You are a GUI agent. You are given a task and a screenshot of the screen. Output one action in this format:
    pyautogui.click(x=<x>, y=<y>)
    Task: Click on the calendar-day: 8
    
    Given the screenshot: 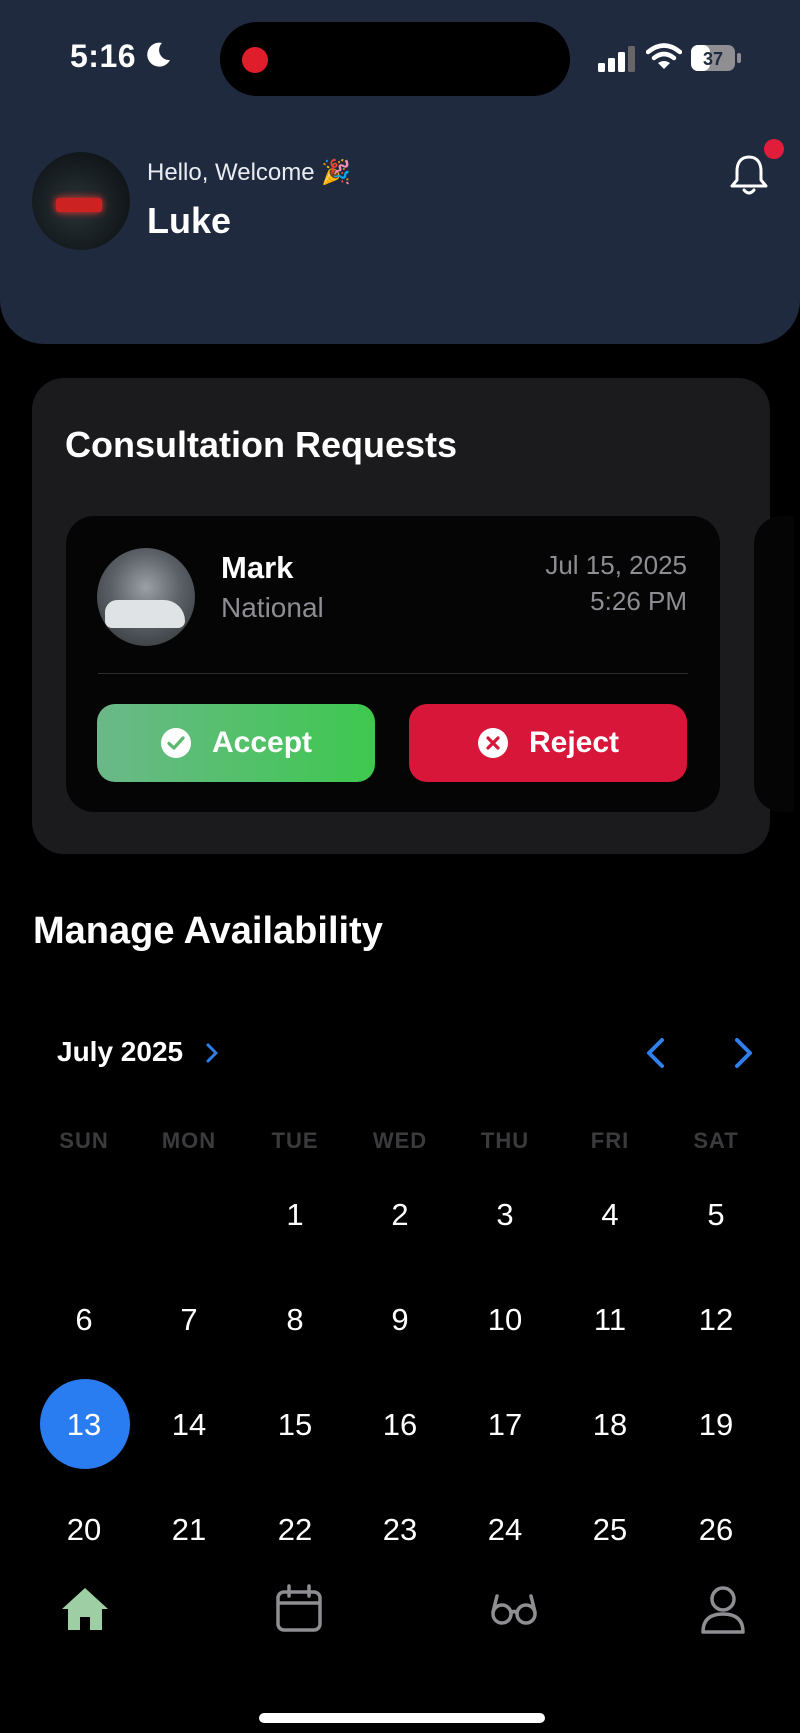 What is the action you would take?
    pyautogui.click(x=295, y=1320)
    